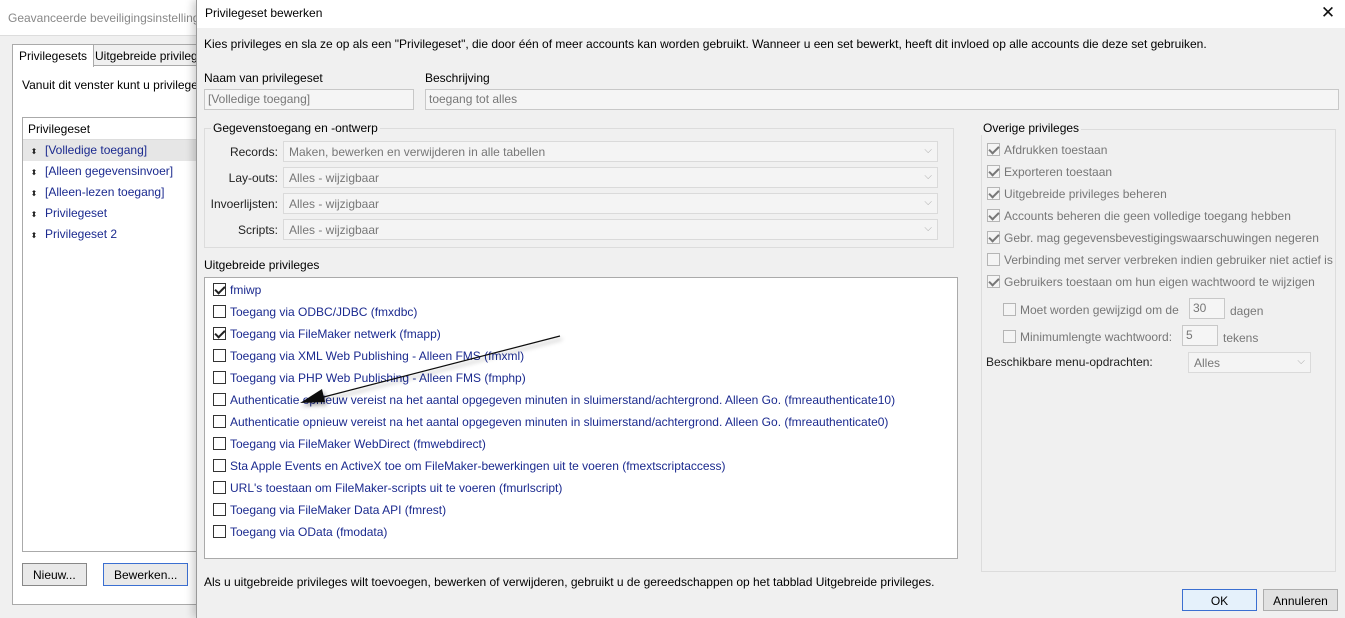  What do you see at coordinates (1049, 172) in the screenshot?
I see `other-privilege-item: Exporteren toestaan` at bounding box center [1049, 172].